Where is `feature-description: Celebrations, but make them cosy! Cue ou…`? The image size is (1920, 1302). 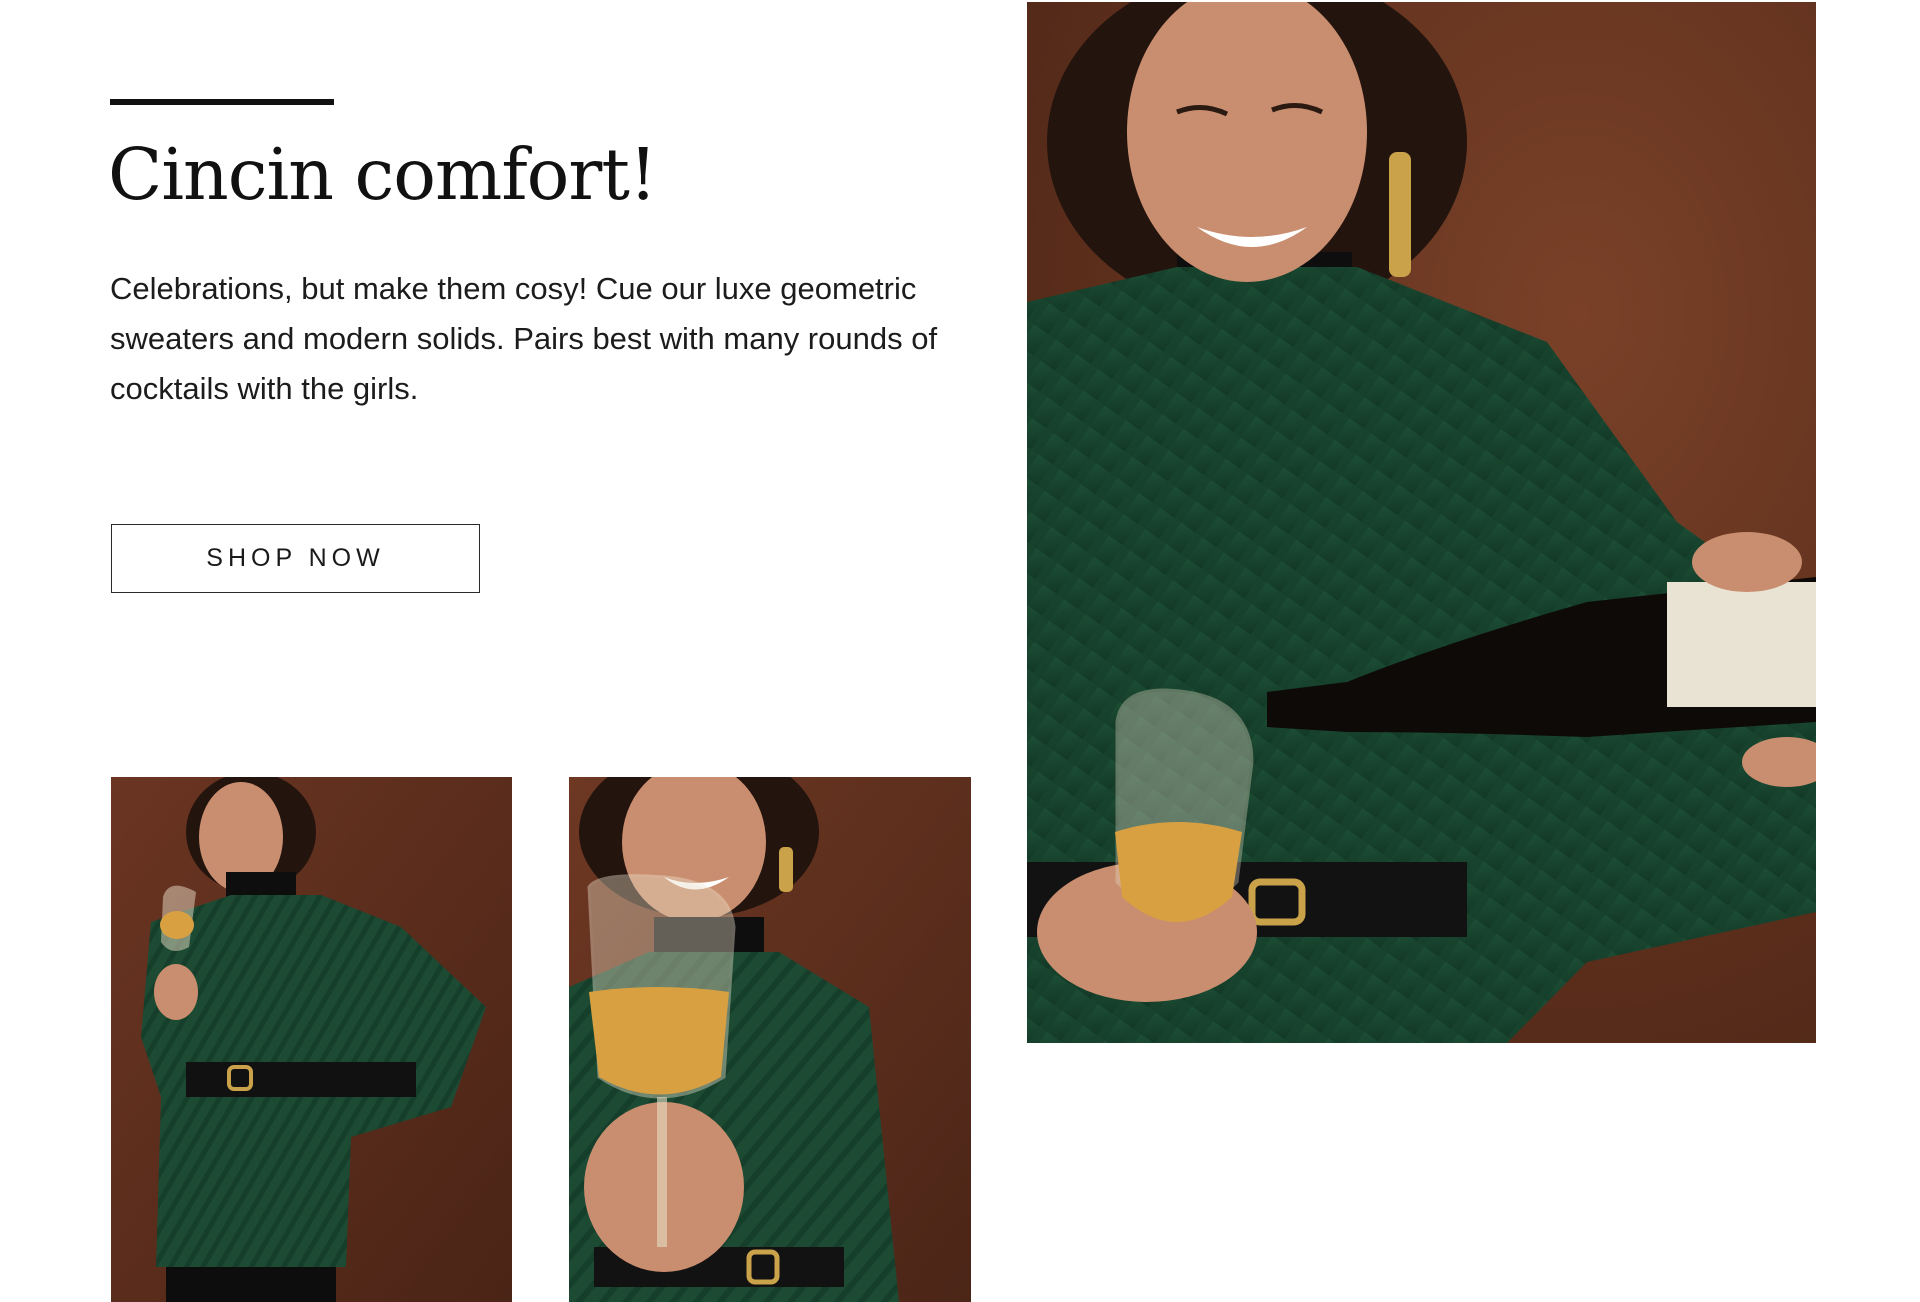
feature-description: Celebrations, but make them cosy! Cue ou… is located at coordinates (524, 338).